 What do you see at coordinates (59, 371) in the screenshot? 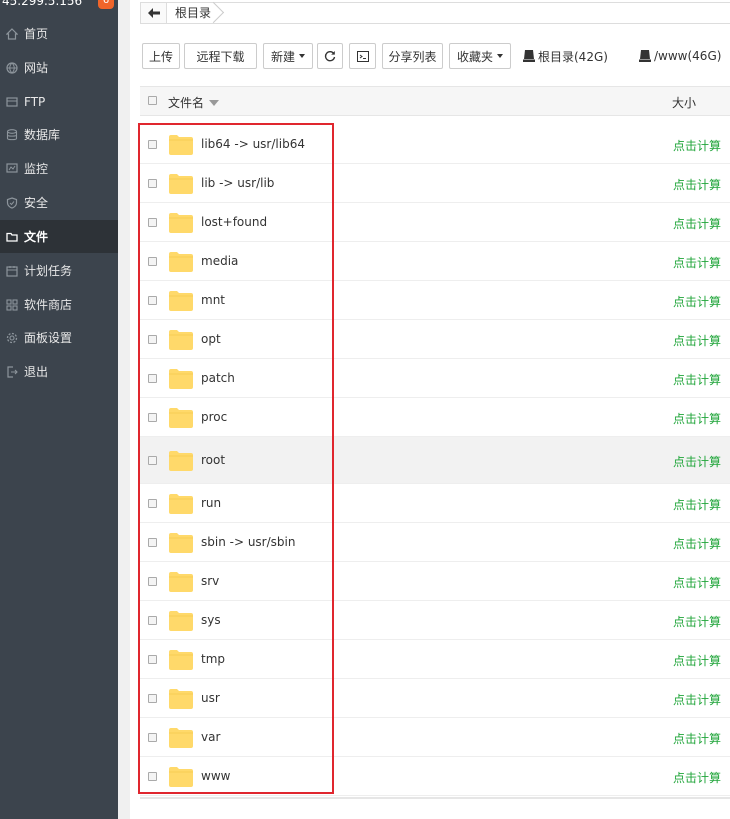
I see `sidebar-item-10: 退出` at bounding box center [59, 371].